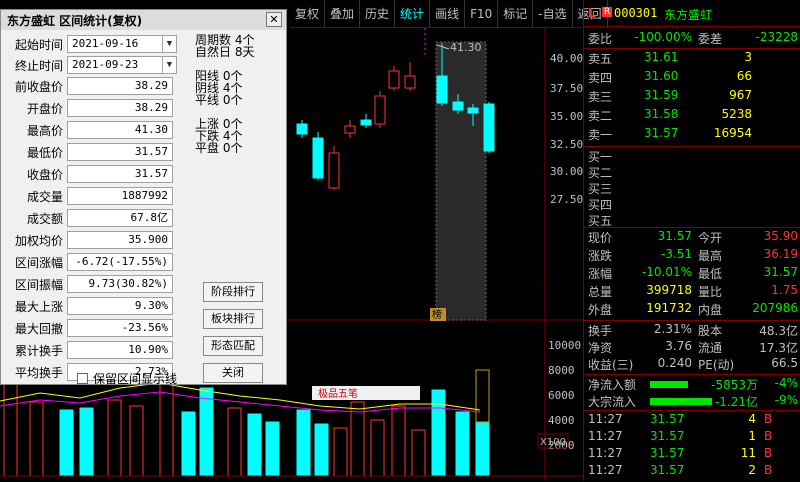 The height and width of the screenshot is (482, 800). Describe the element at coordinates (553, 14) in the screenshot. I see `toolbar-watchlist-button: -自选` at that location.